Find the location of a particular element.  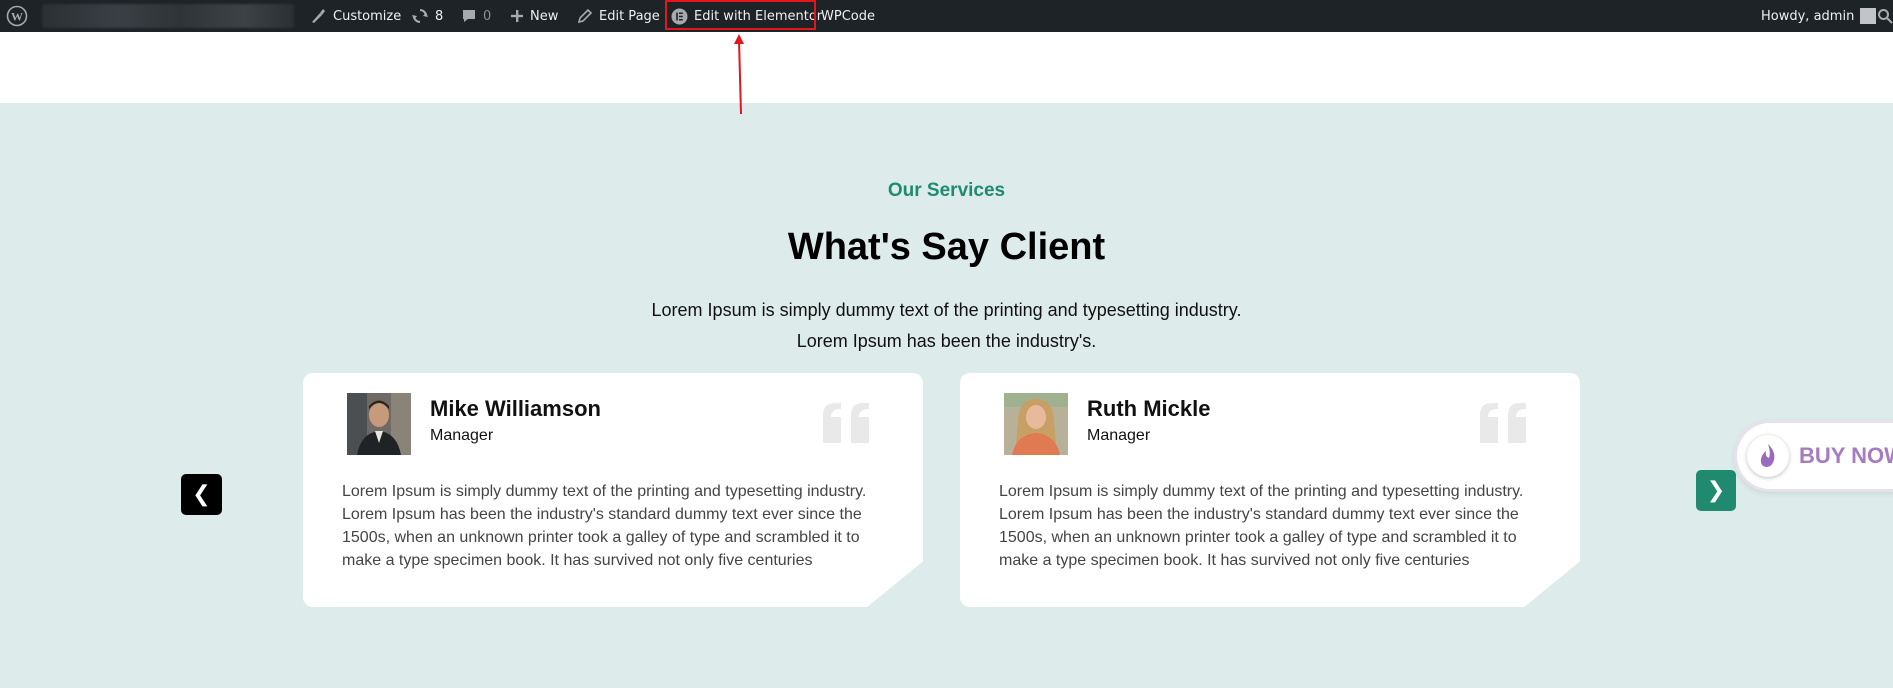

chevron-right-icon: ❯ is located at coordinates (1716, 490).